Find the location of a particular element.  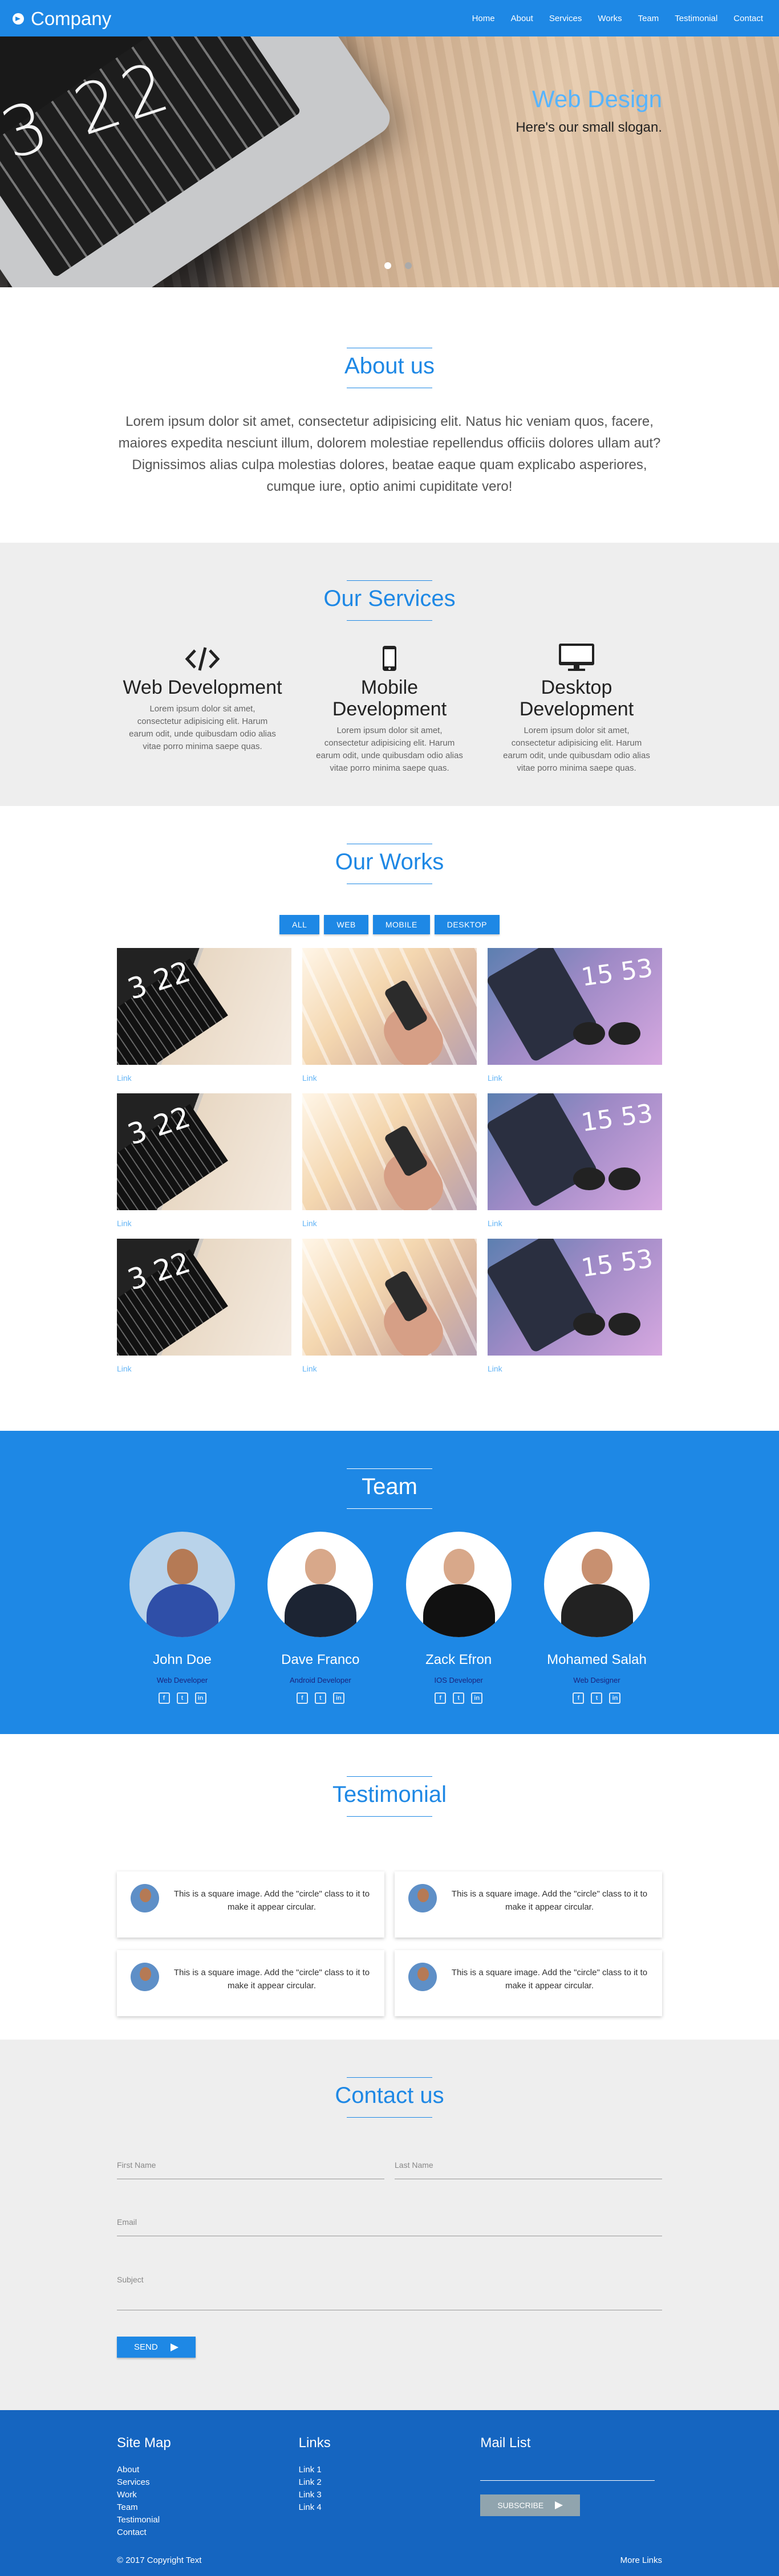

filter-web: WEB is located at coordinates (346, 924).